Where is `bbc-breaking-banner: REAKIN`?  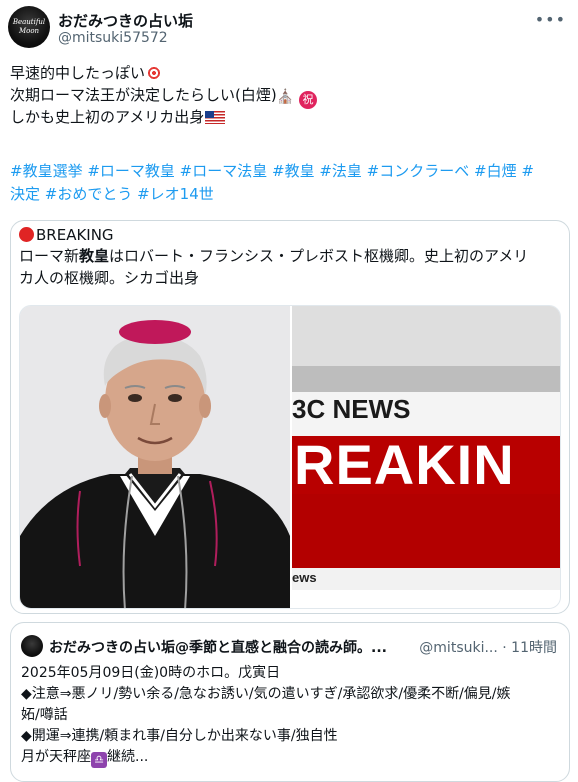
bbc-breaking-banner: REAKIN is located at coordinates (426, 465).